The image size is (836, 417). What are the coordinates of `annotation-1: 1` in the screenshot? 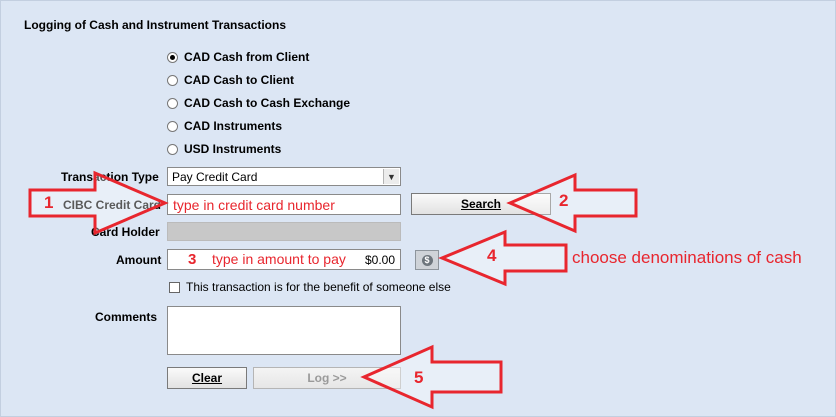 It's located at (49, 202).